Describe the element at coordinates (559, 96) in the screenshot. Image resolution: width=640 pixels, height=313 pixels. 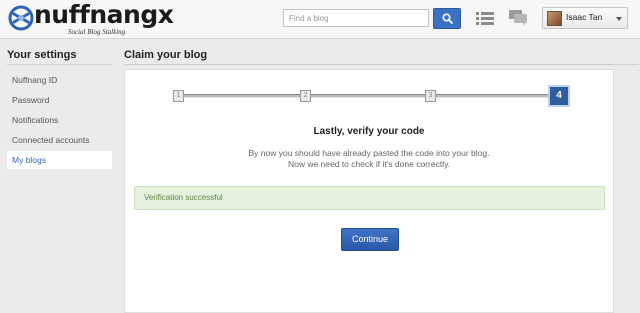
I see `step-4-marker-current: 4` at that location.